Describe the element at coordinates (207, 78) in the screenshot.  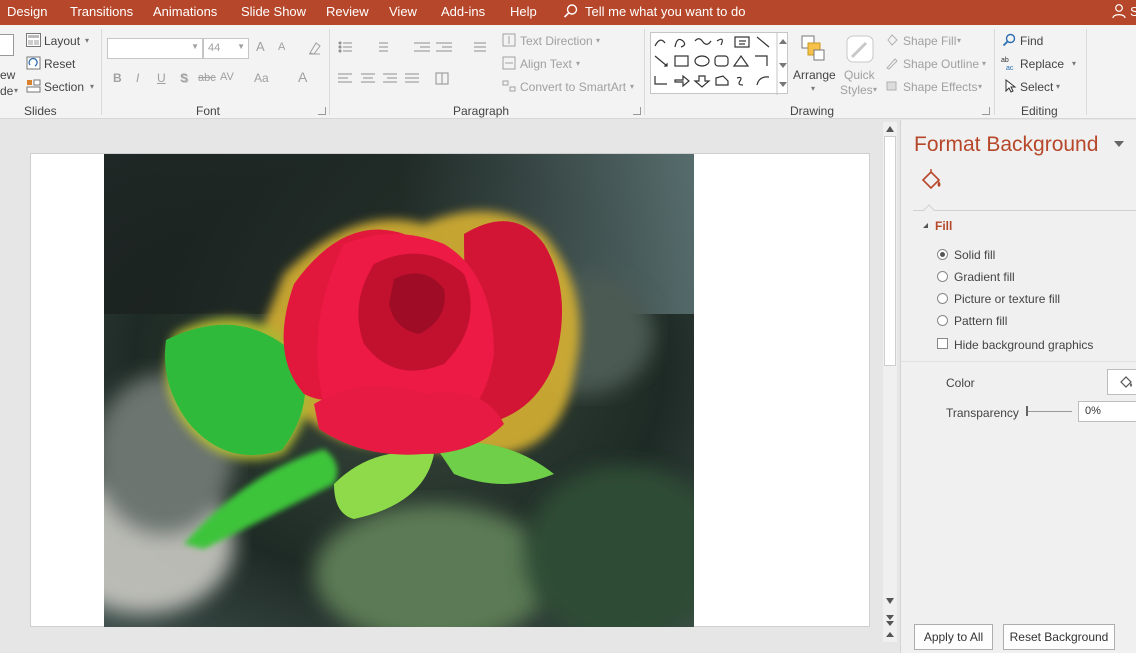
I see `strikethrough-button: abc` at that location.